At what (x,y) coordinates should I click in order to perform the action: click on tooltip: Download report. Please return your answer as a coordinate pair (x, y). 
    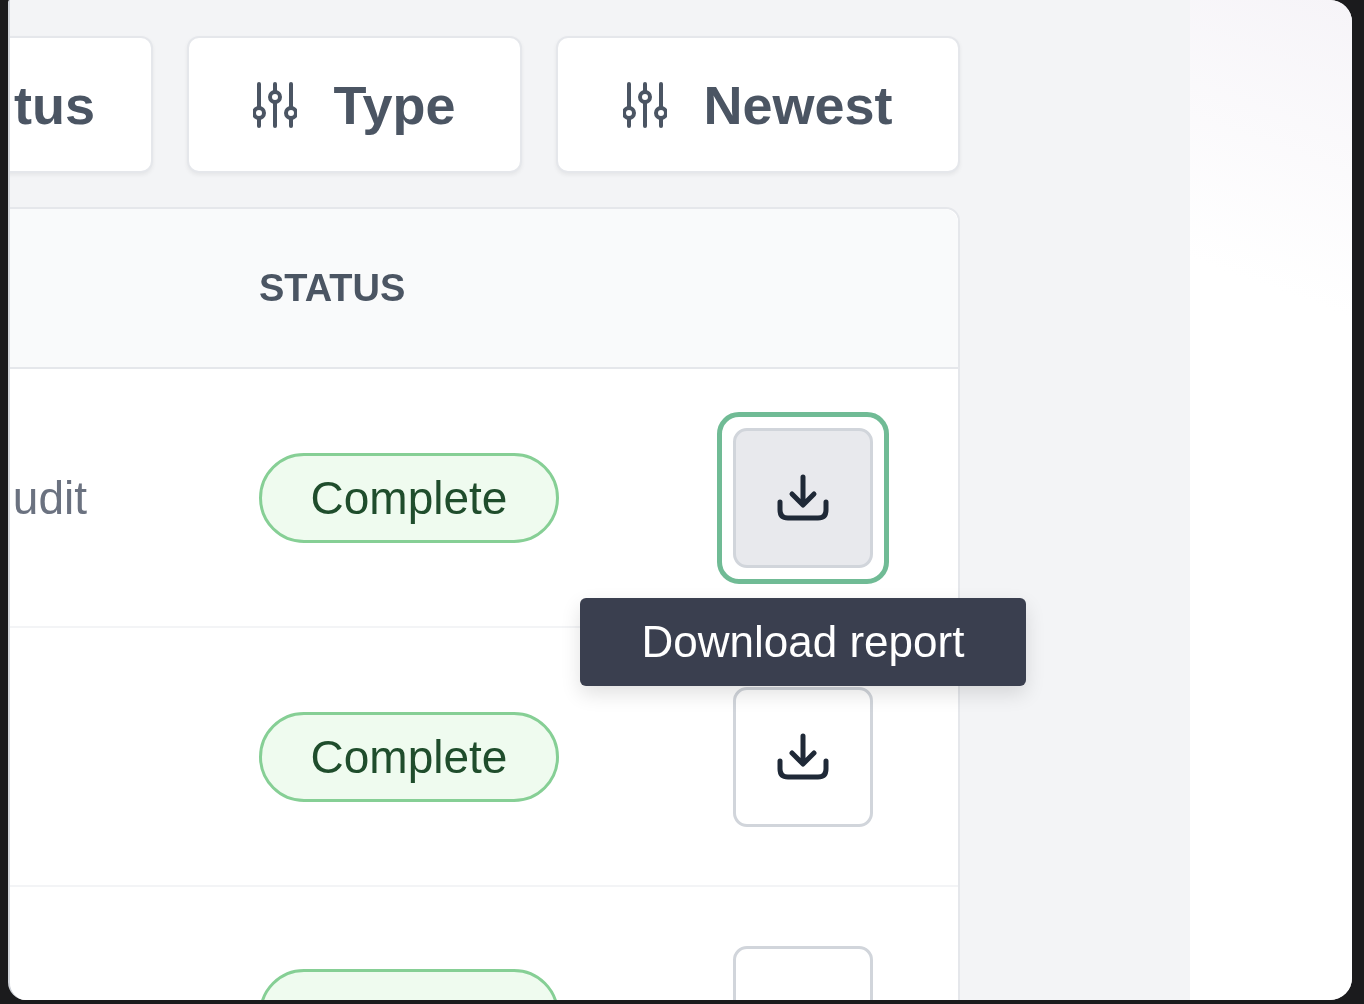
    Looking at the image, I should click on (803, 641).